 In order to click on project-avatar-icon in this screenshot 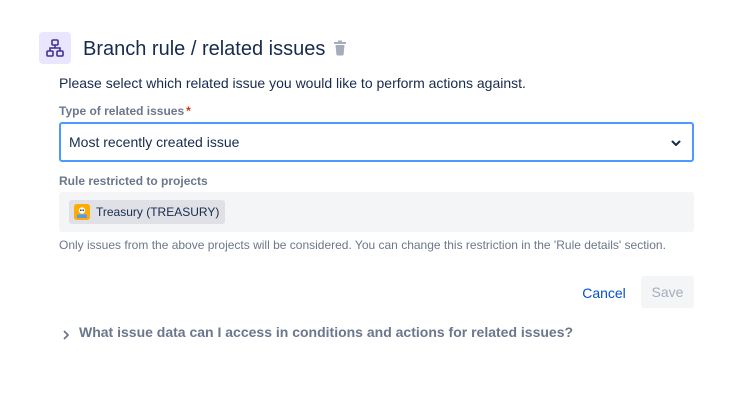, I will do `click(82, 212)`.